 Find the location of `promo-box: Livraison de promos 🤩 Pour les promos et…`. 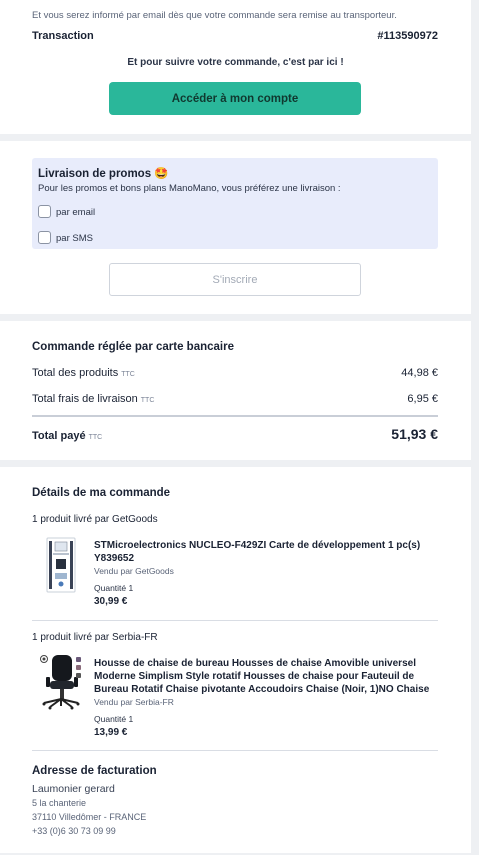

promo-box: Livraison de promos 🤩 Pour les promos et… is located at coordinates (235, 203).